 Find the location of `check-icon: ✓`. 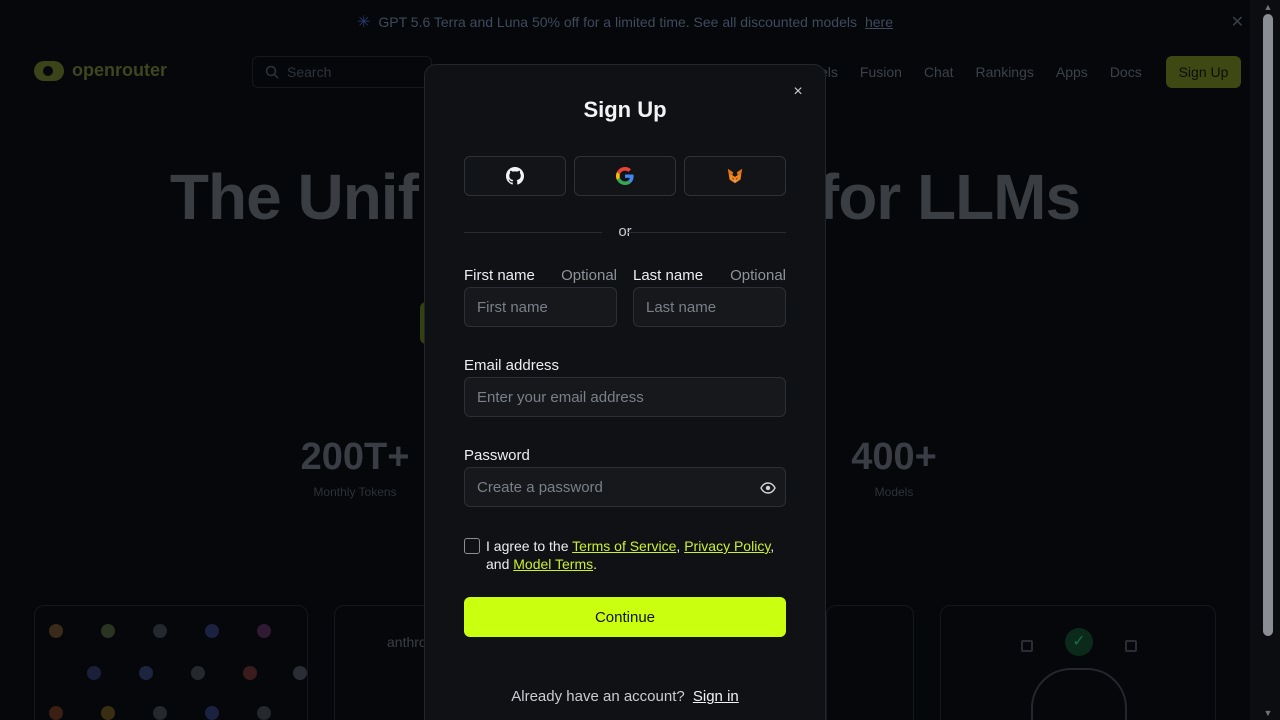

check-icon: ✓ is located at coordinates (1079, 642).